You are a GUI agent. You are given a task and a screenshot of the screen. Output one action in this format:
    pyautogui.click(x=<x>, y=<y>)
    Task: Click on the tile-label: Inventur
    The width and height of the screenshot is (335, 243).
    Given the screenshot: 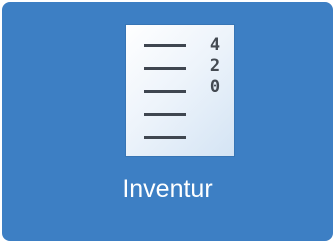 What is the action you would take?
    pyautogui.click(x=167, y=189)
    